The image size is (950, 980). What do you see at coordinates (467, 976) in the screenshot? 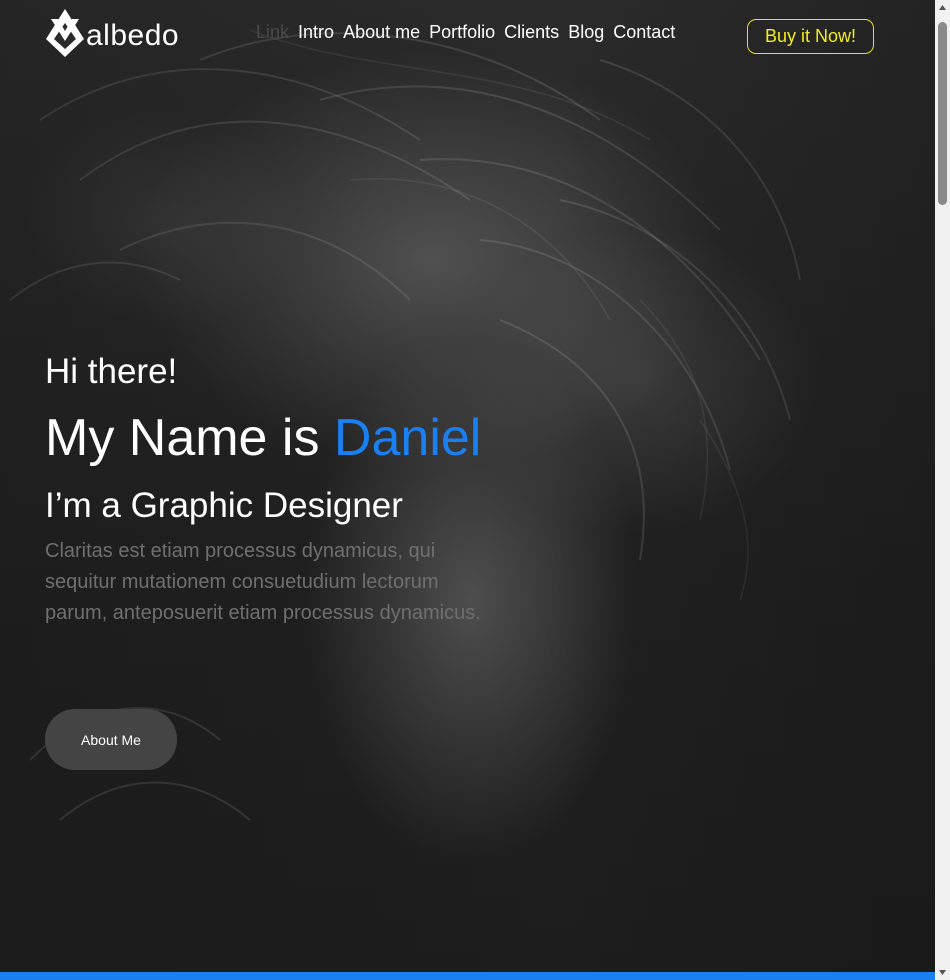
I see `bottom-accent-bar` at bounding box center [467, 976].